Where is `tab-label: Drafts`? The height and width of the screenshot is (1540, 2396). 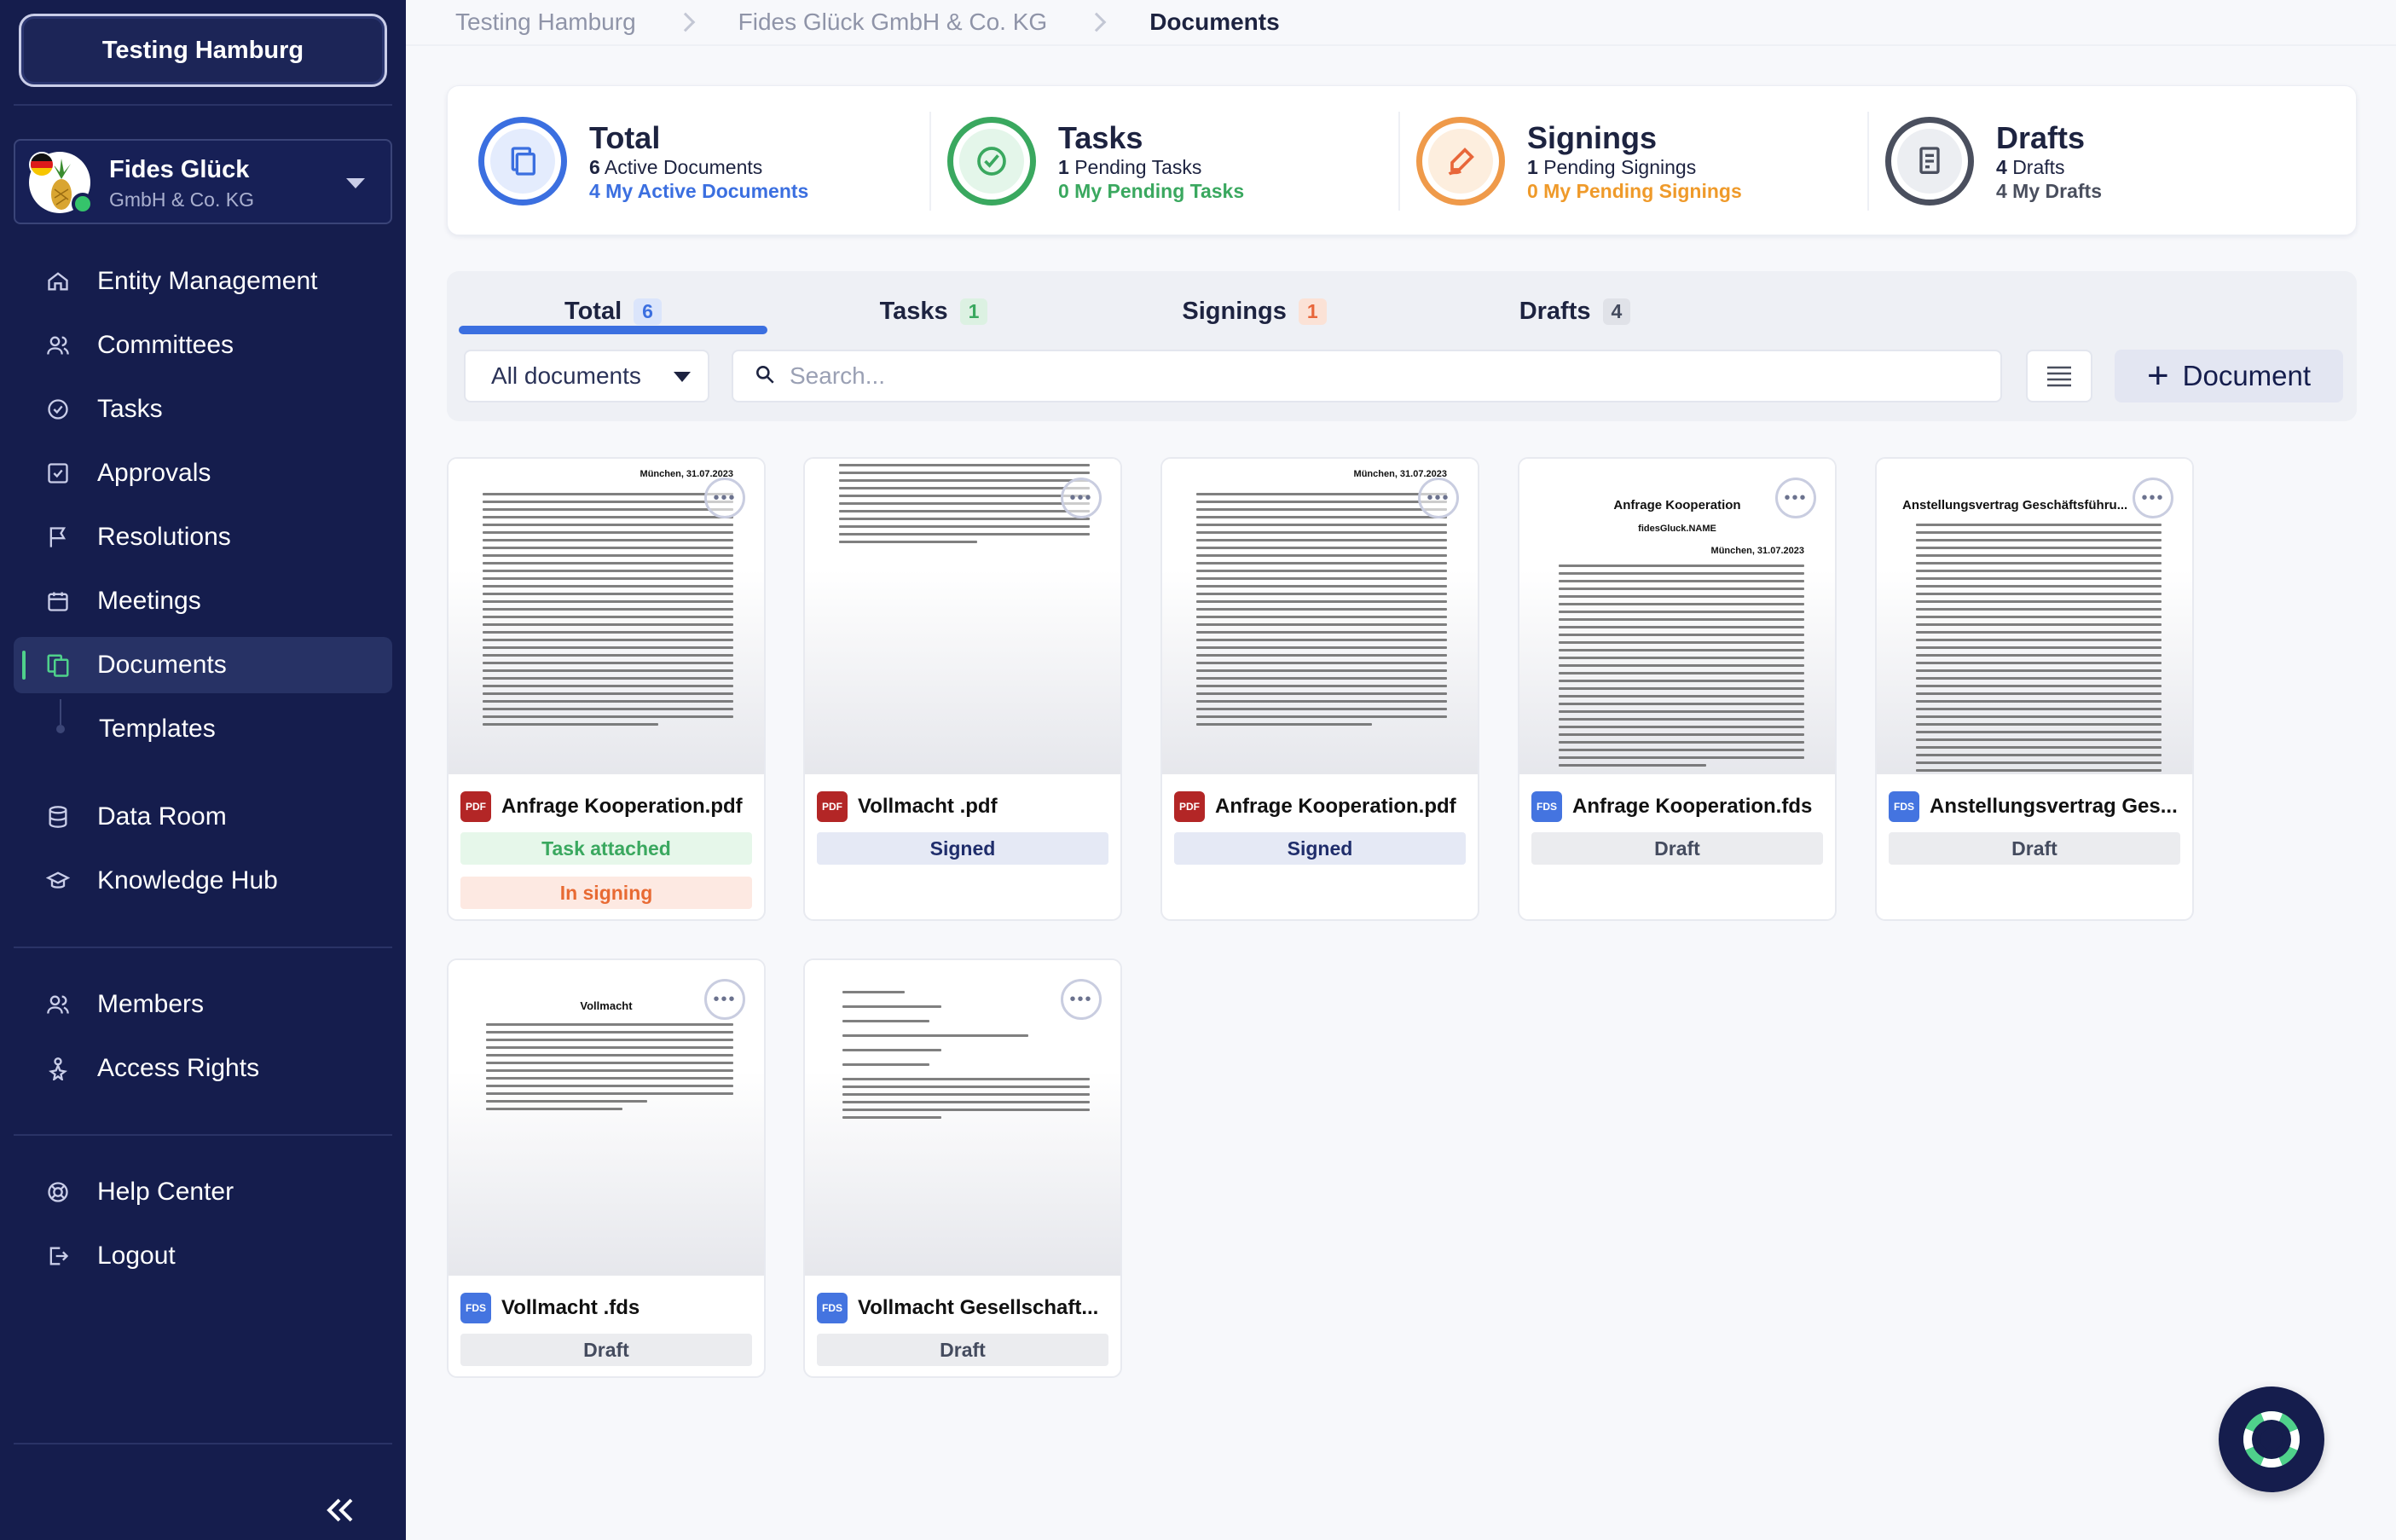
tab-label: Drafts is located at coordinates (1555, 311).